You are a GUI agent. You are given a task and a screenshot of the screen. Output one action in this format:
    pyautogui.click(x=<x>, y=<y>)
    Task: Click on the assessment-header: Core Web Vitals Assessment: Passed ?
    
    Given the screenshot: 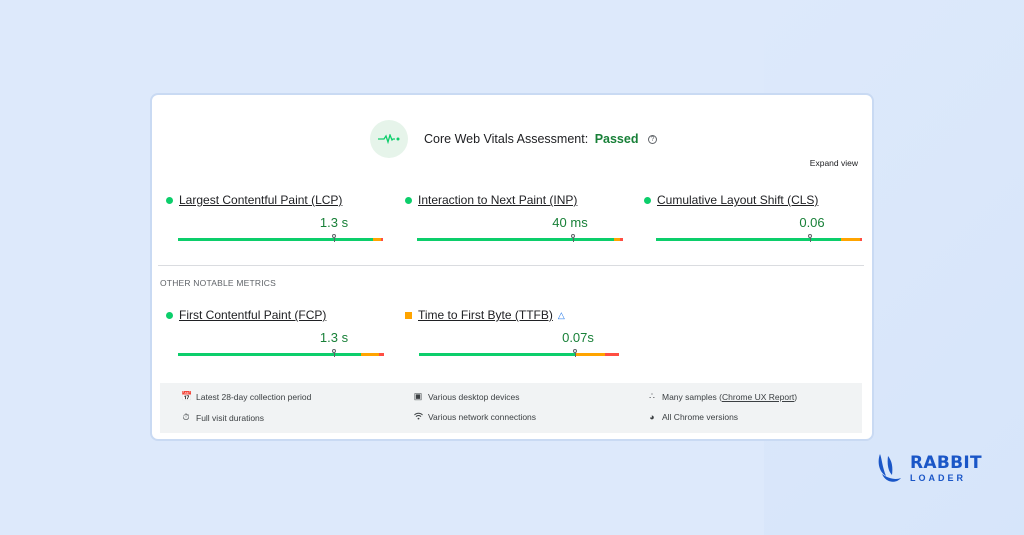 What is the action you would take?
    pyautogui.click(x=513, y=139)
    